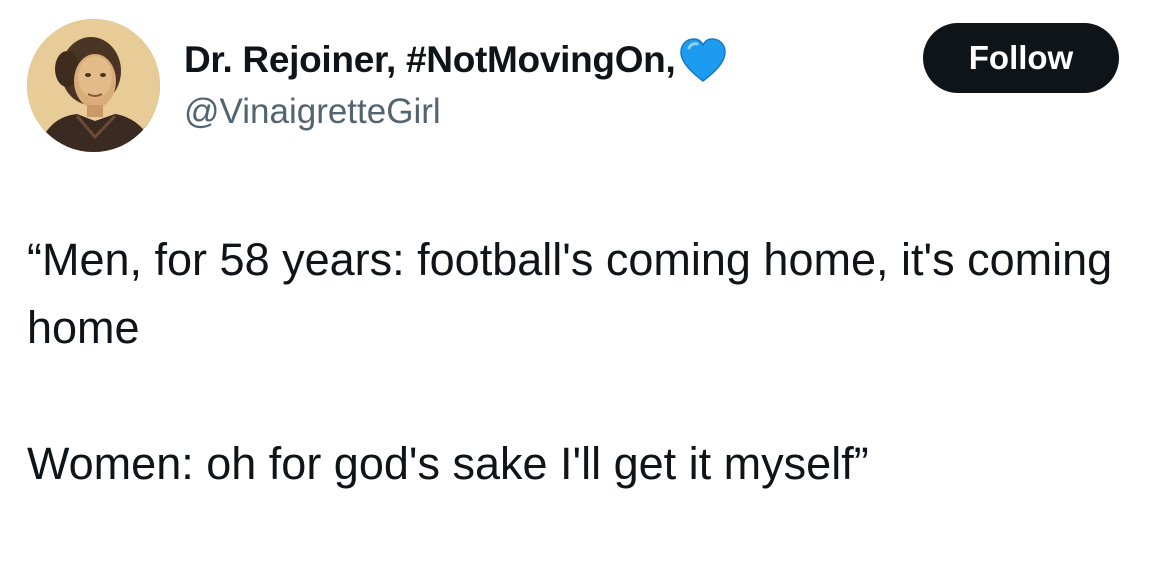 Image resolution: width=1170 pixels, height=582 pixels. I want to click on blue-heart-icon, so click(703, 60).